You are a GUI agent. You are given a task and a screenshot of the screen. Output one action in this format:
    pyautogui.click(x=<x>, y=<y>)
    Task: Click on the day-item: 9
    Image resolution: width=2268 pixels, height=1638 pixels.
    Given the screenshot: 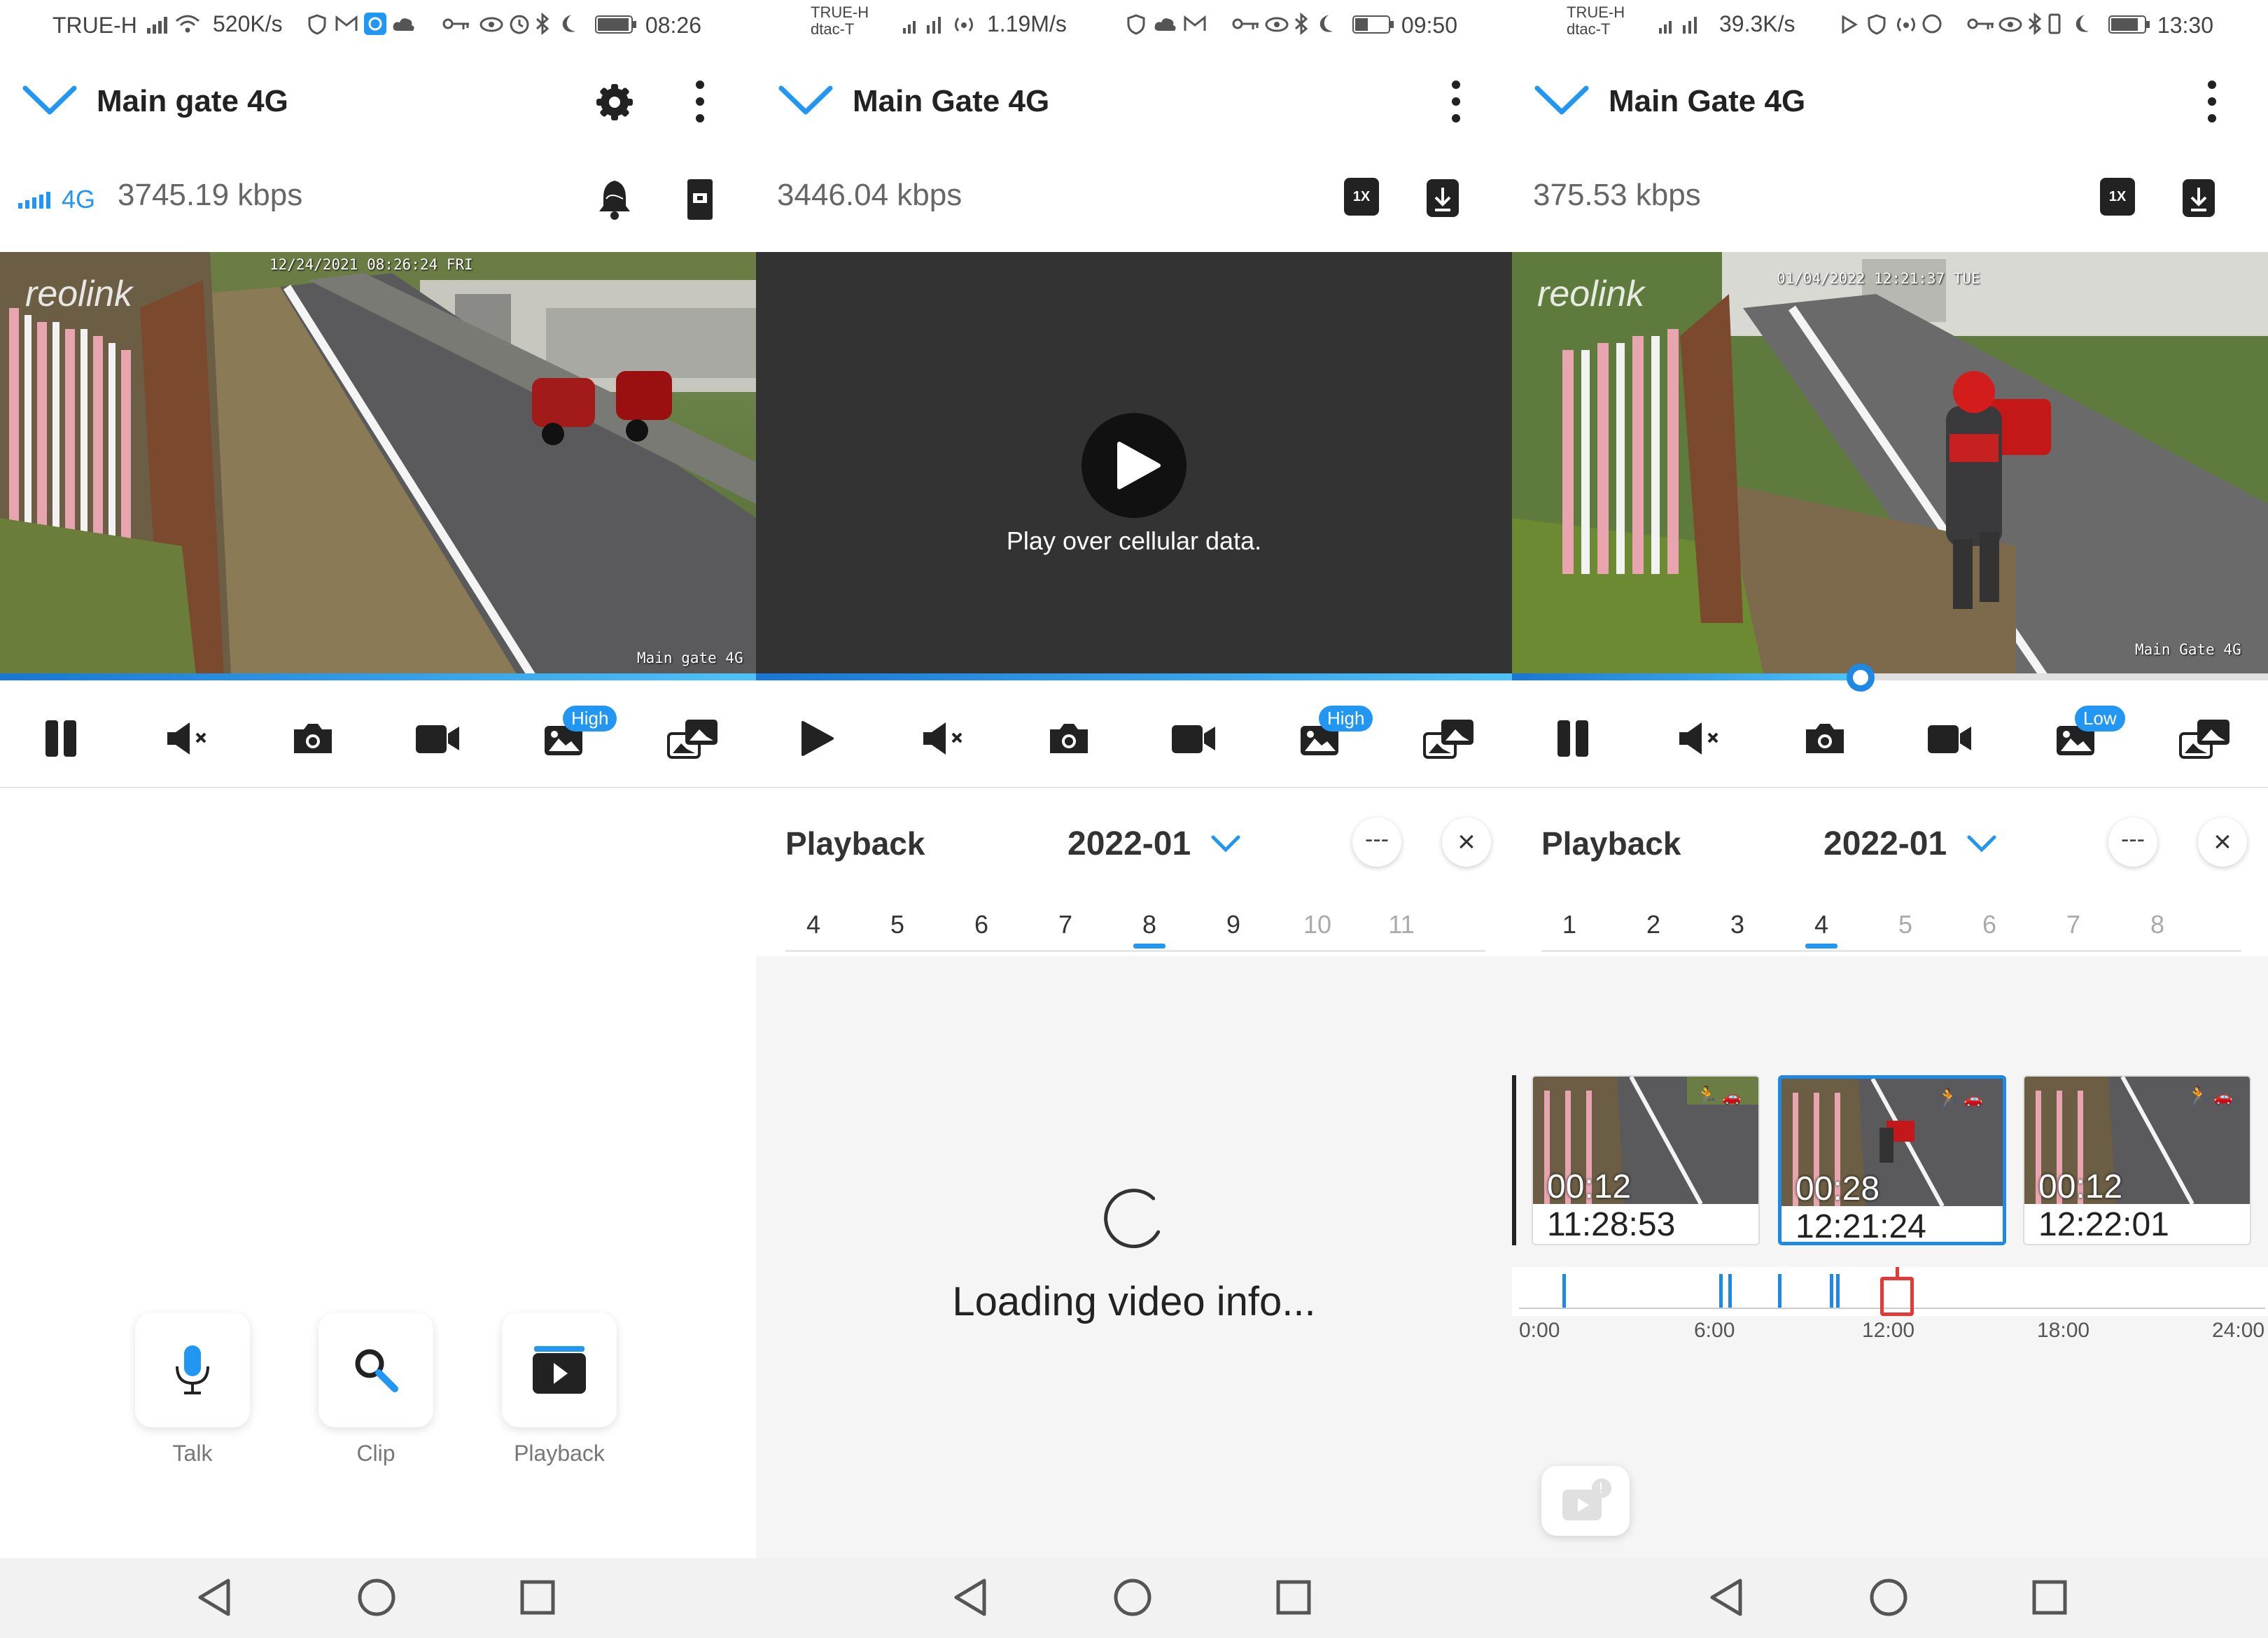 What is the action you would take?
    pyautogui.click(x=1233, y=924)
    